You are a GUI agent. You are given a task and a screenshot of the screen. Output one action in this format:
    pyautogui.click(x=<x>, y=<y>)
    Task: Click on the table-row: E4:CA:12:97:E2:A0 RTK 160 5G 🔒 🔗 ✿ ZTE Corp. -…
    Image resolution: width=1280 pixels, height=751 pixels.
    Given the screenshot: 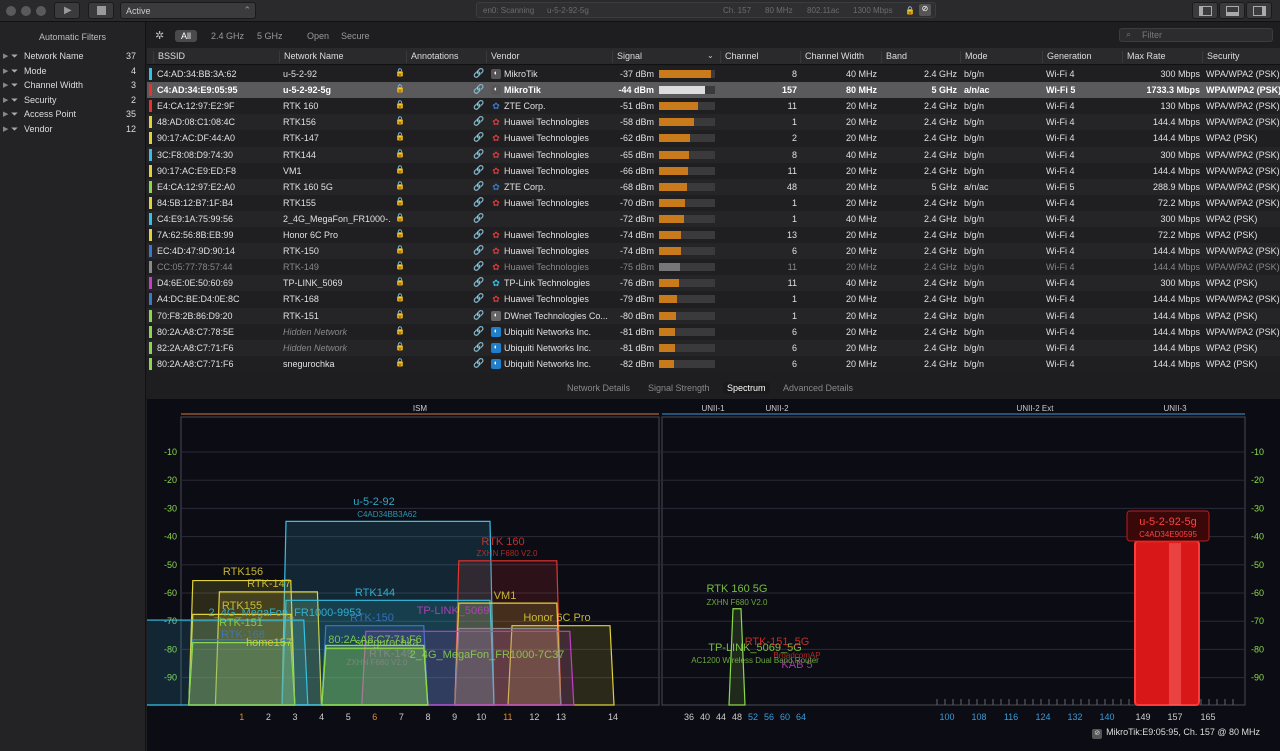 What is the action you would take?
    pyautogui.click(x=713, y=186)
    